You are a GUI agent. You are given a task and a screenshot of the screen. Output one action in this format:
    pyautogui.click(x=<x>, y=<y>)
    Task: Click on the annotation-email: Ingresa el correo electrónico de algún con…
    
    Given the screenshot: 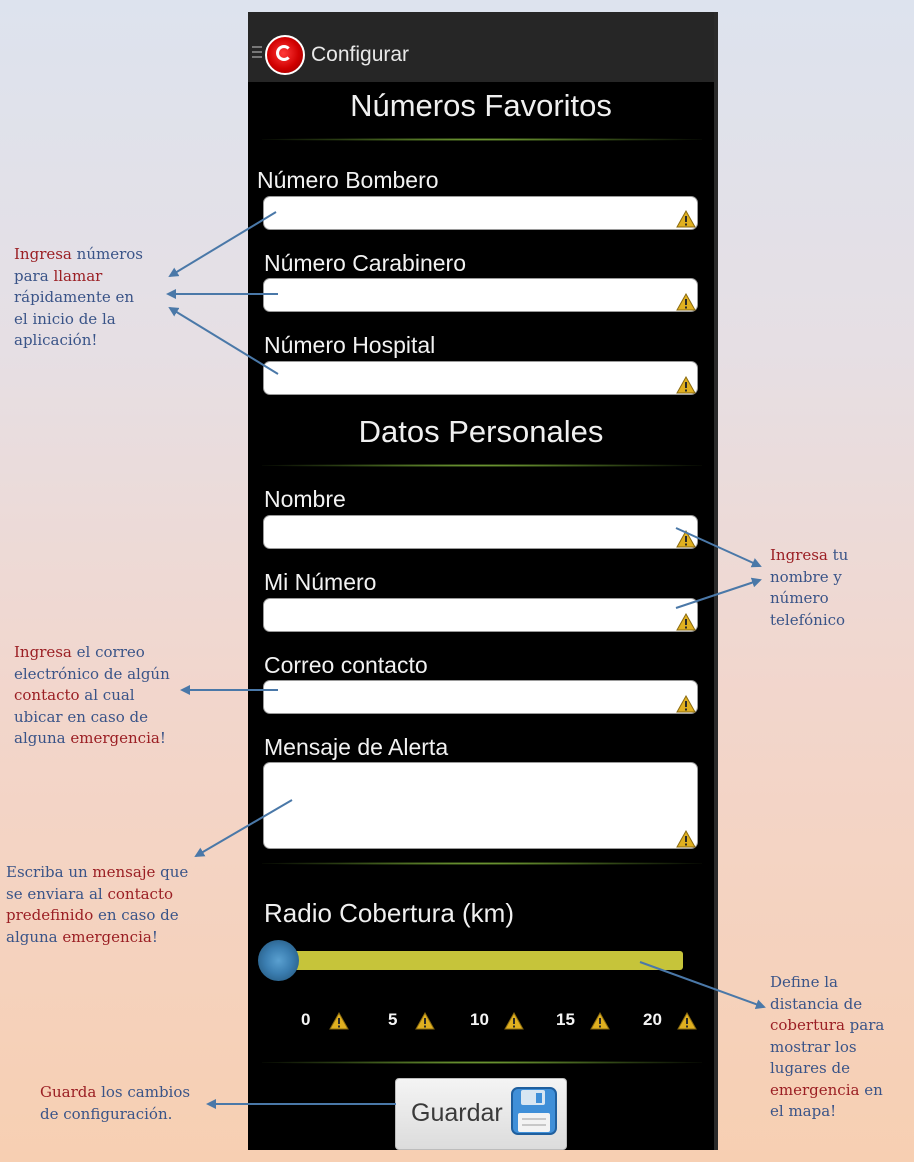 What is the action you would take?
    pyautogui.click(x=92, y=695)
    